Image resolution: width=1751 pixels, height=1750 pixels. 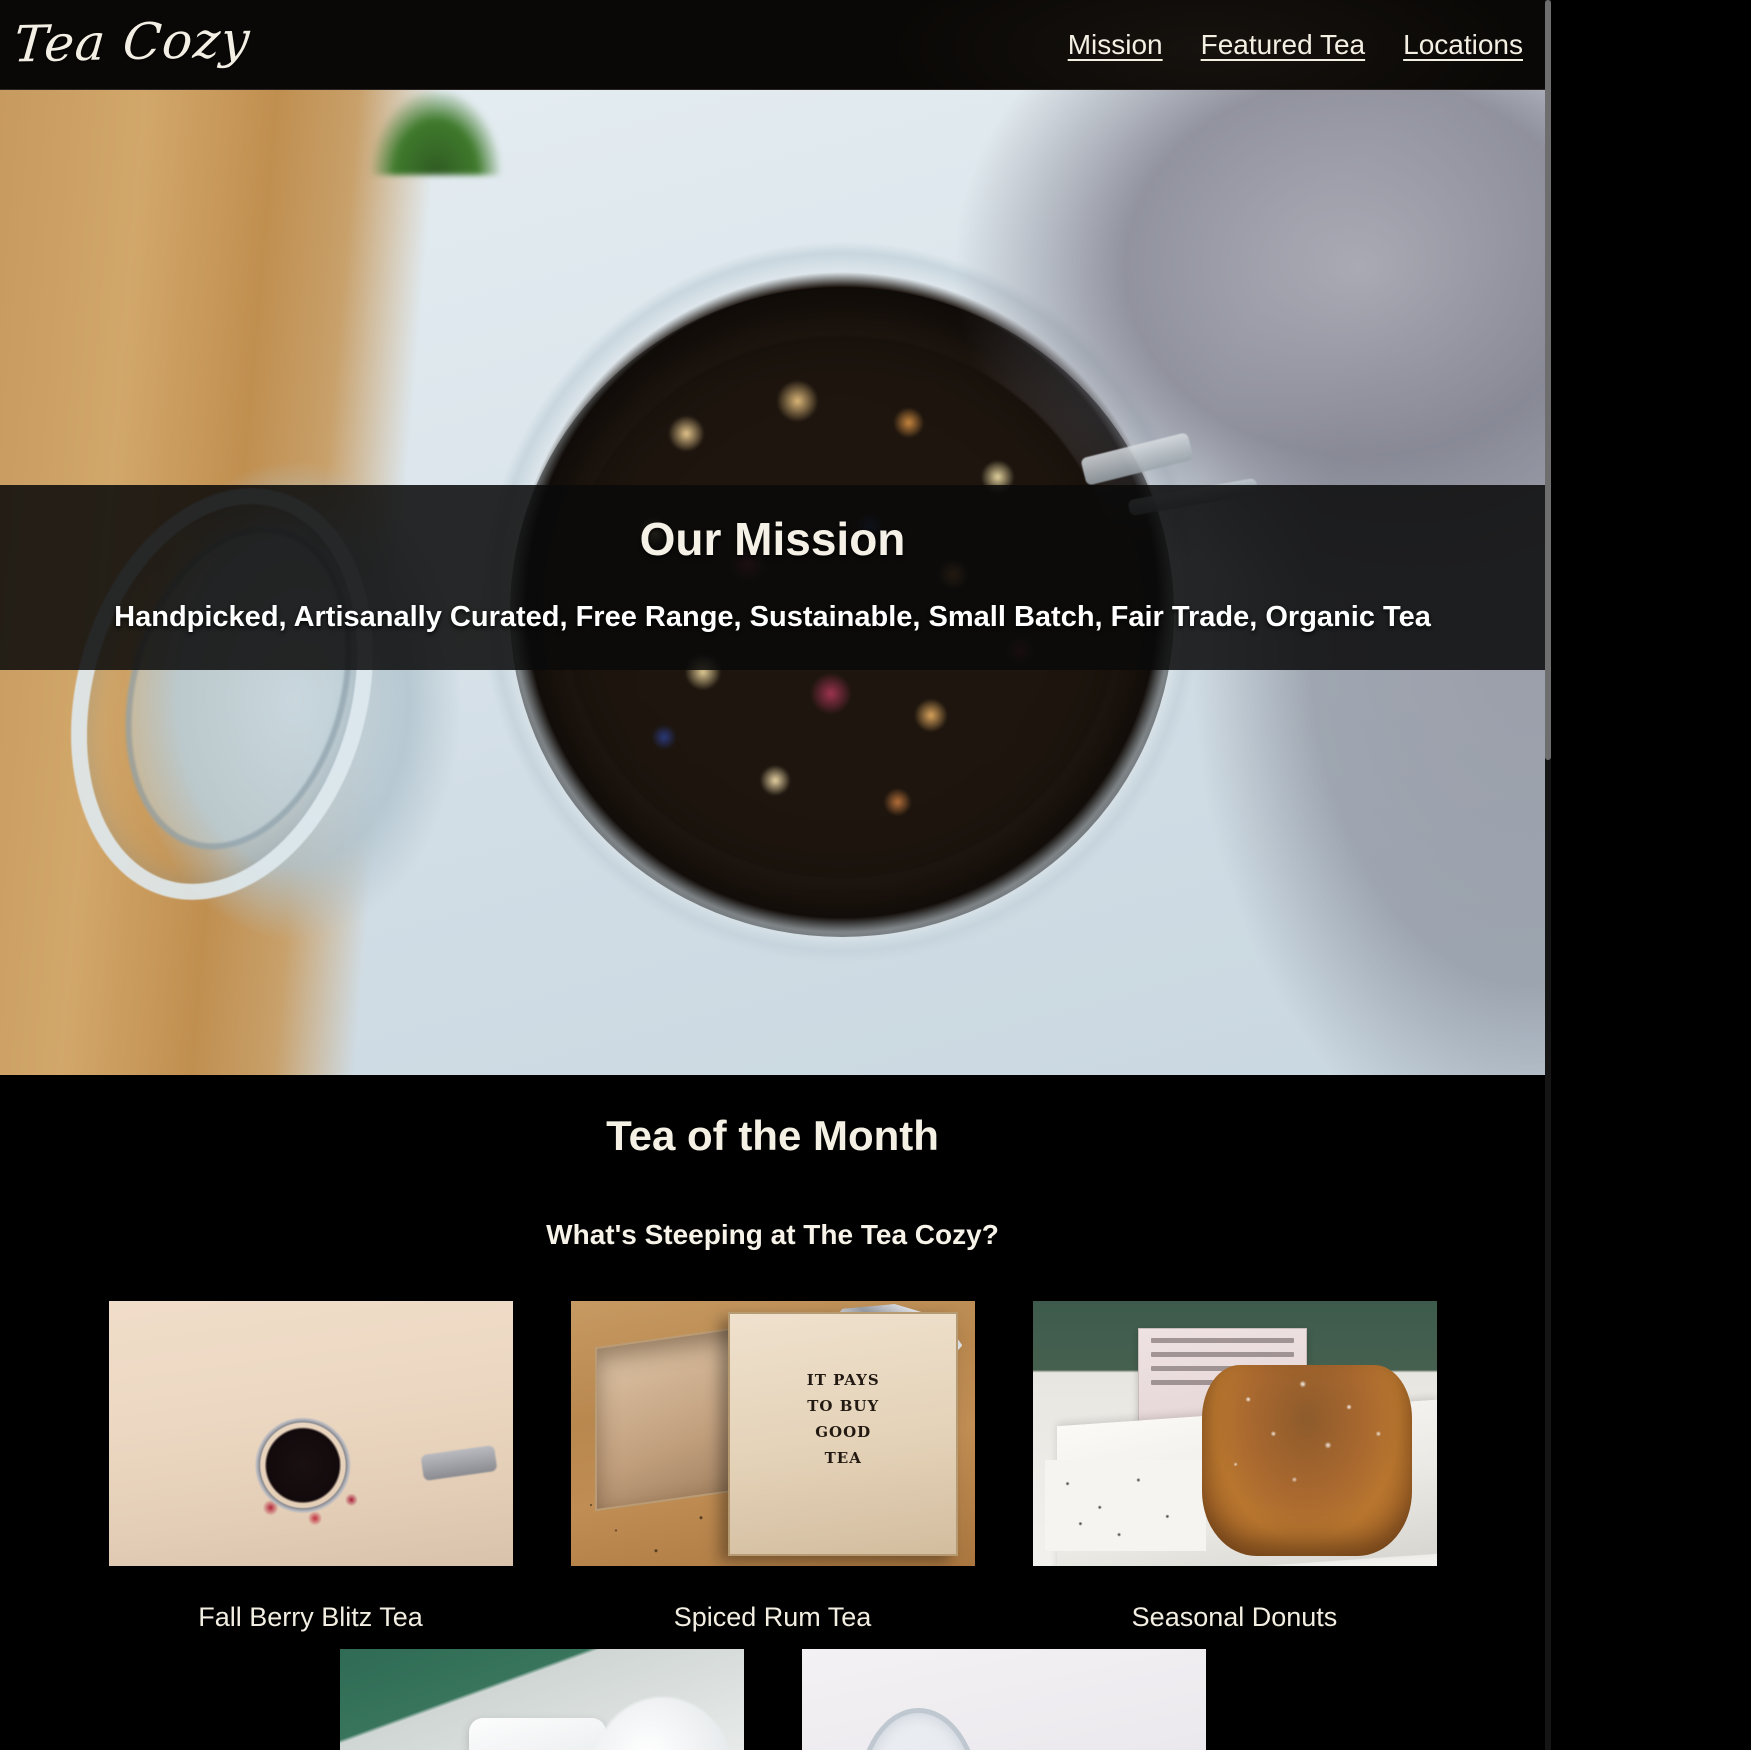 I want to click on tea-card: IT PAYS TO BUY GOOD TEA Spiced Rum Tea, so click(x=772, y=1467).